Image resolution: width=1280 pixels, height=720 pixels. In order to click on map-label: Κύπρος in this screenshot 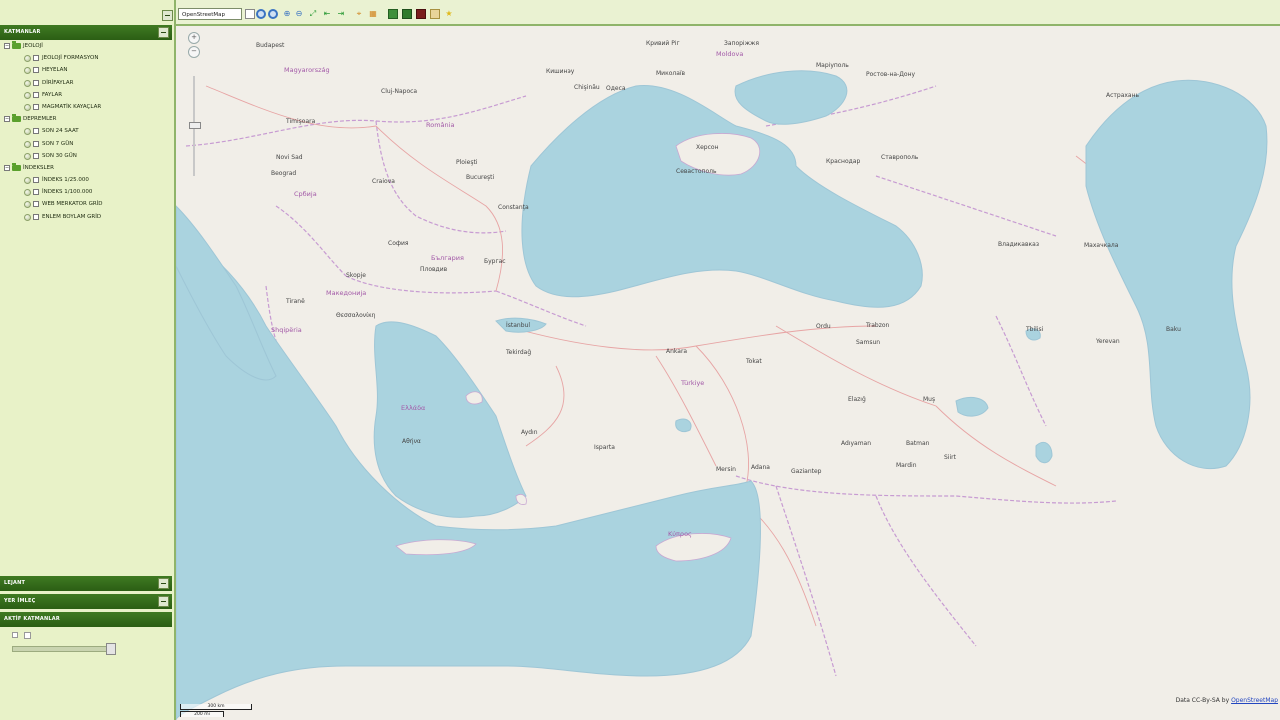, I will do `click(680, 534)`.